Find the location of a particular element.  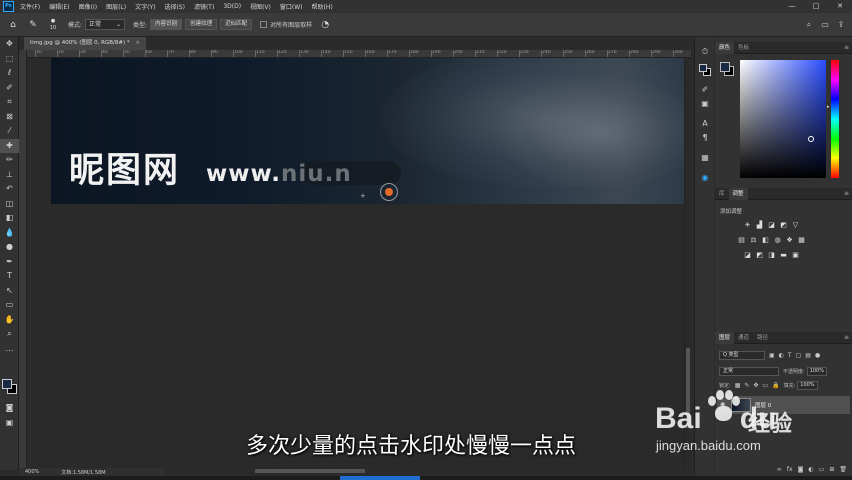

quick-select-tool-icon: ✐ is located at coordinates (9, 88).